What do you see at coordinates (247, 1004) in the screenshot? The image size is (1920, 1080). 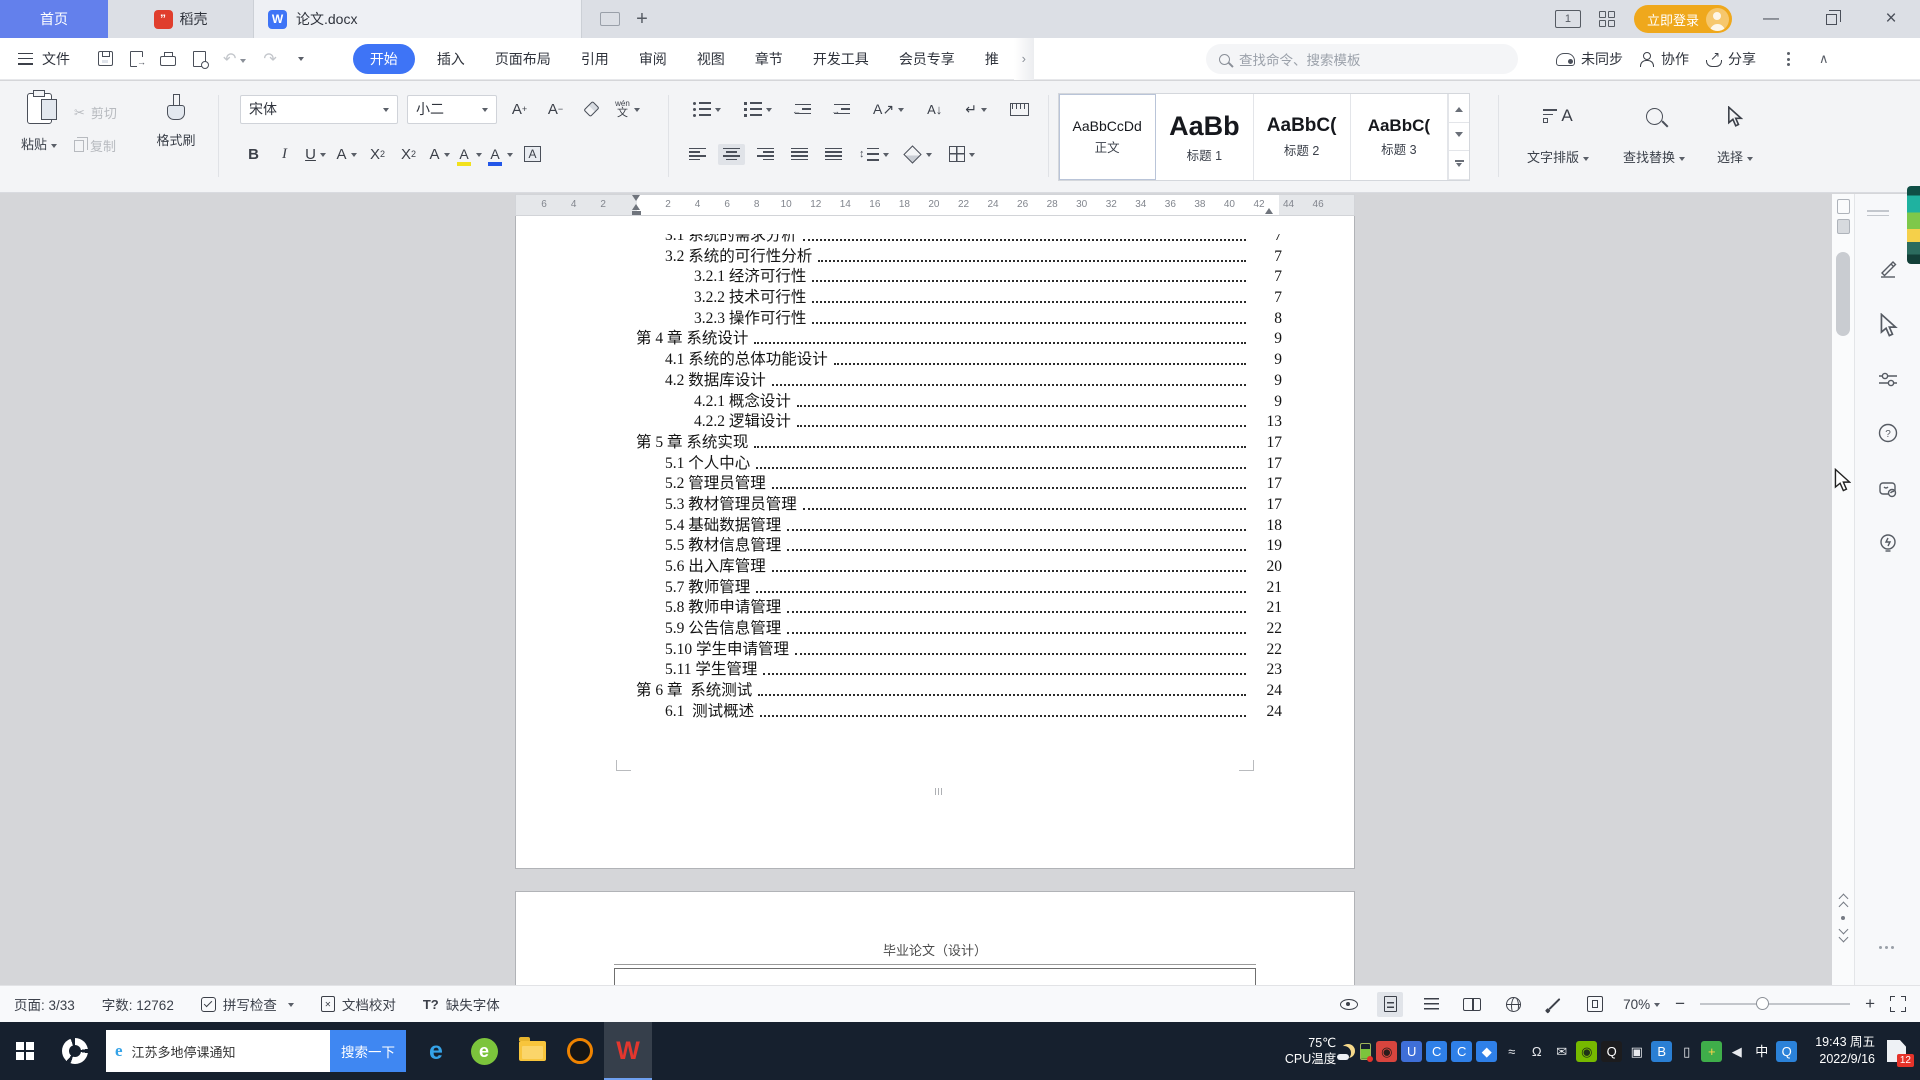 I see `spell-check-button: 拼写检查` at bounding box center [247, 1004].